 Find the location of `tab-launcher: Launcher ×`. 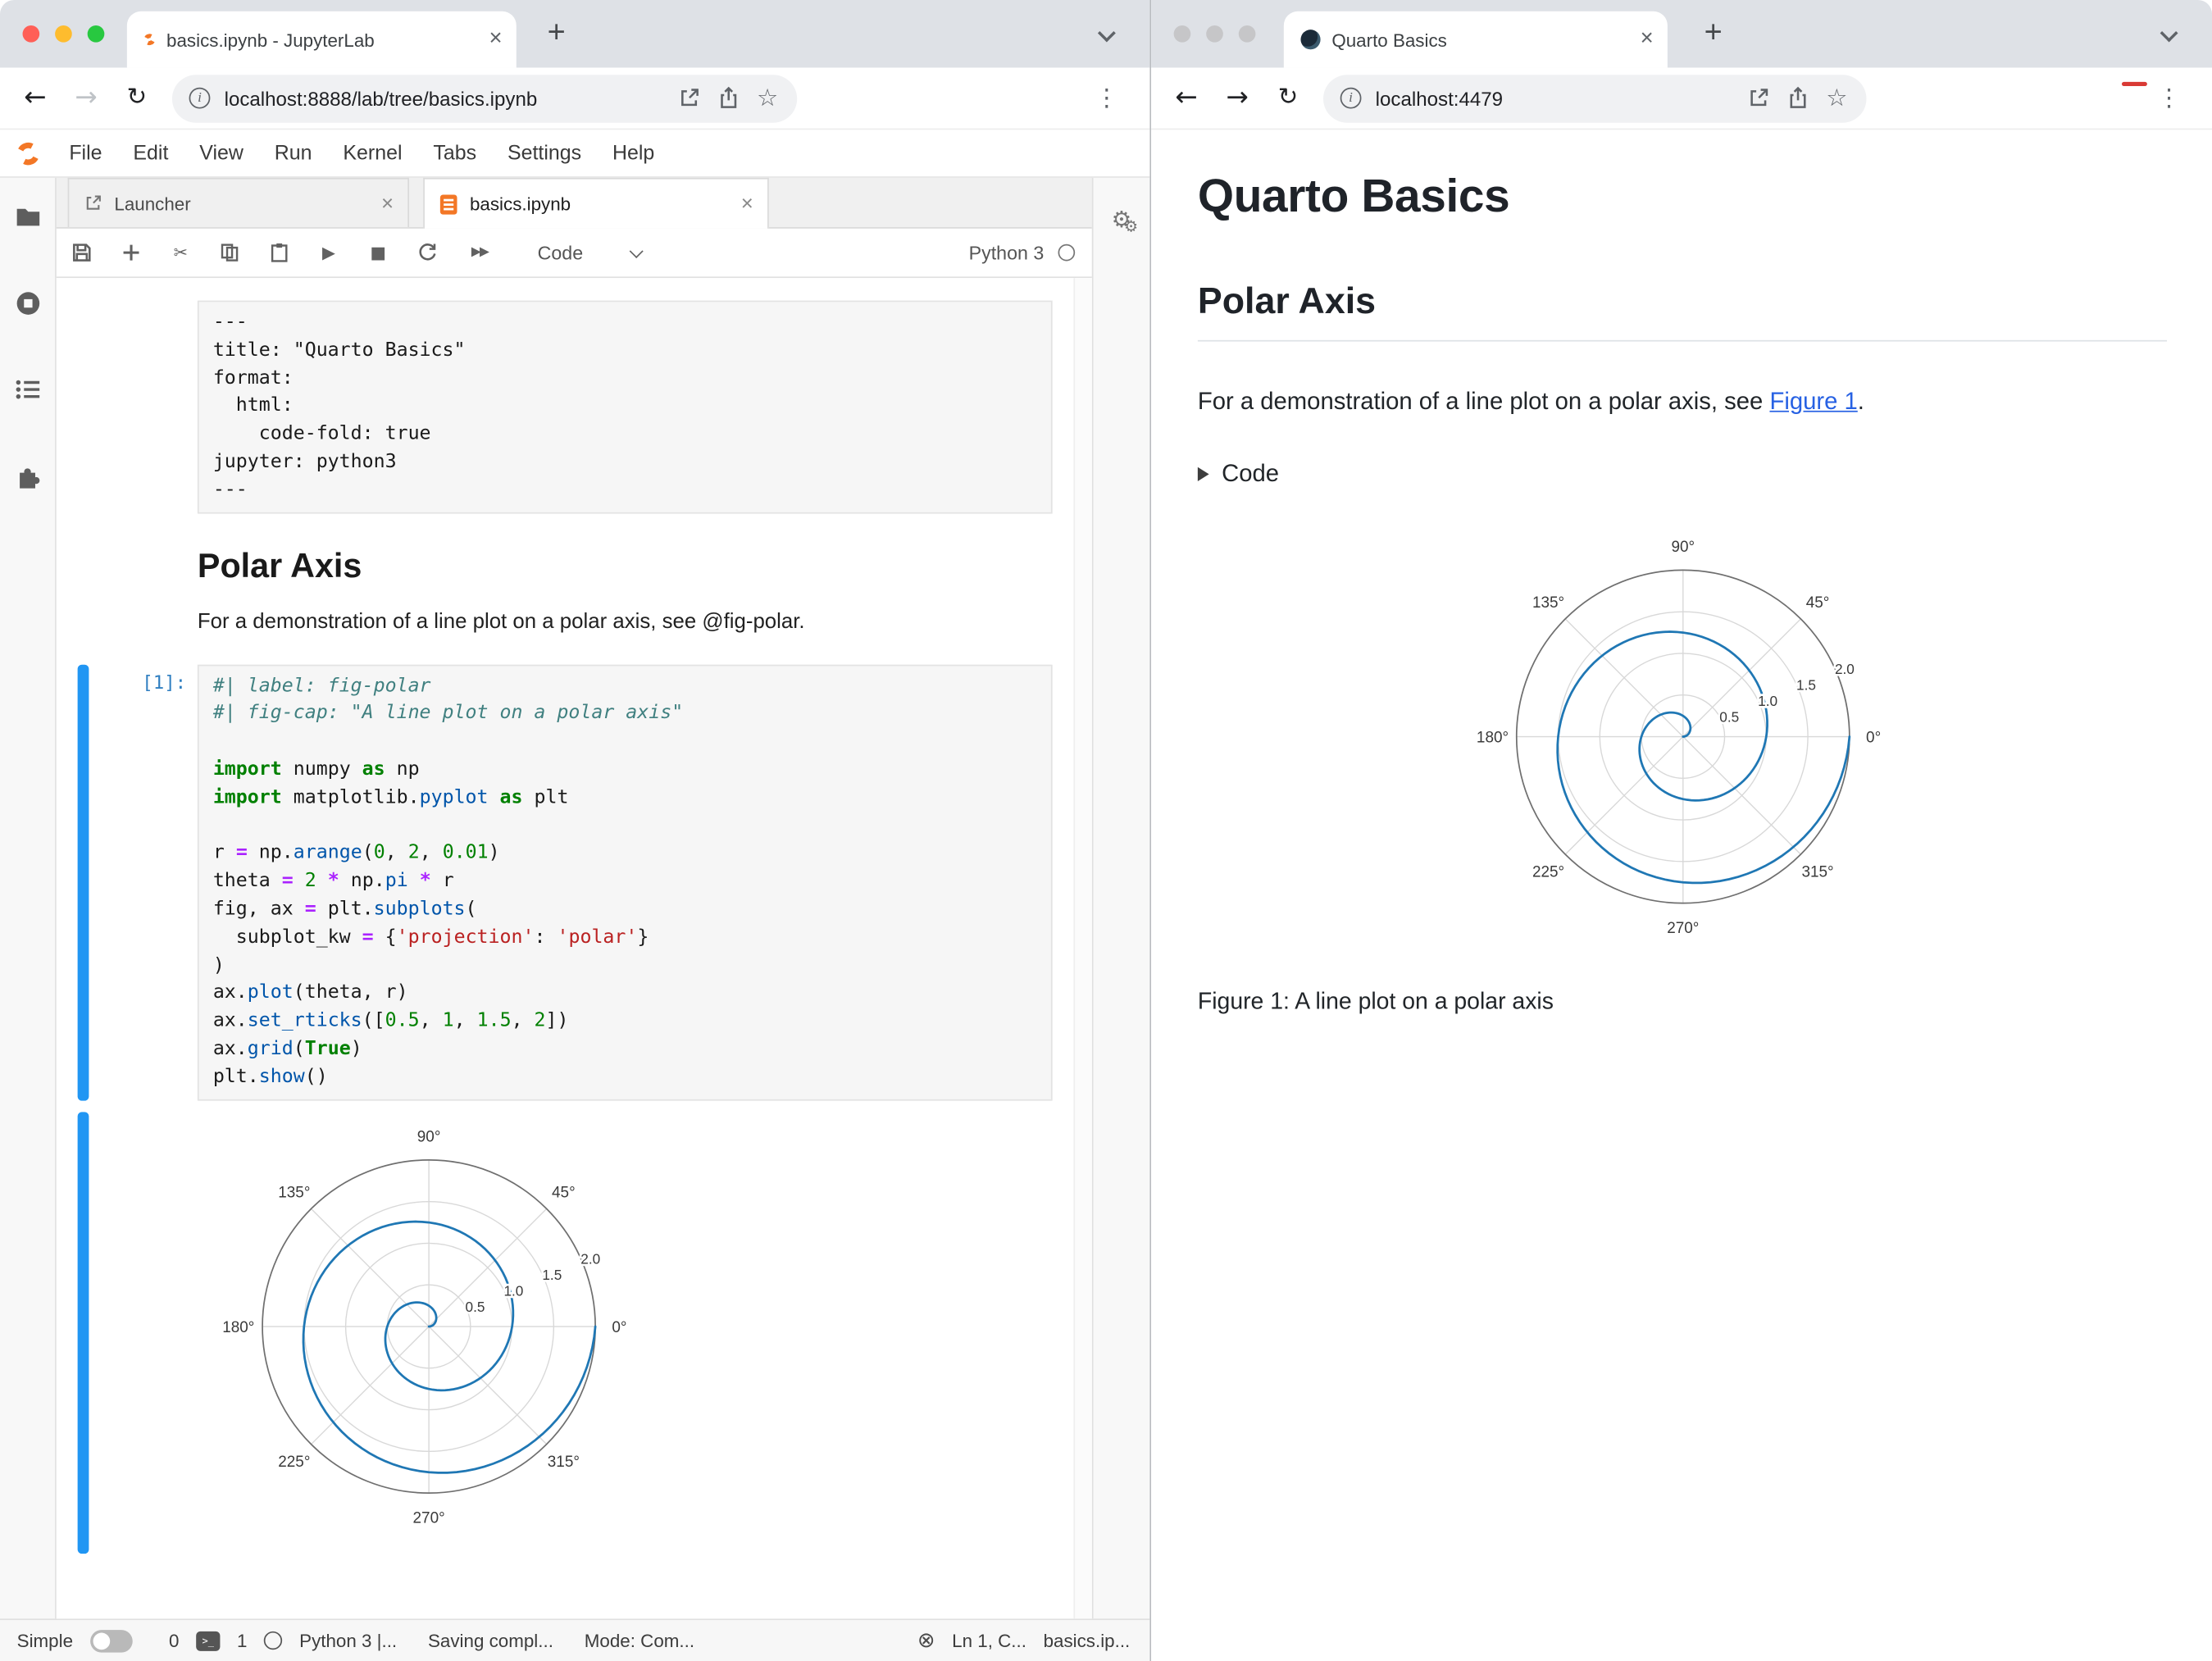

tab-launcher: Launcher × is located at coordinates (239, 202).